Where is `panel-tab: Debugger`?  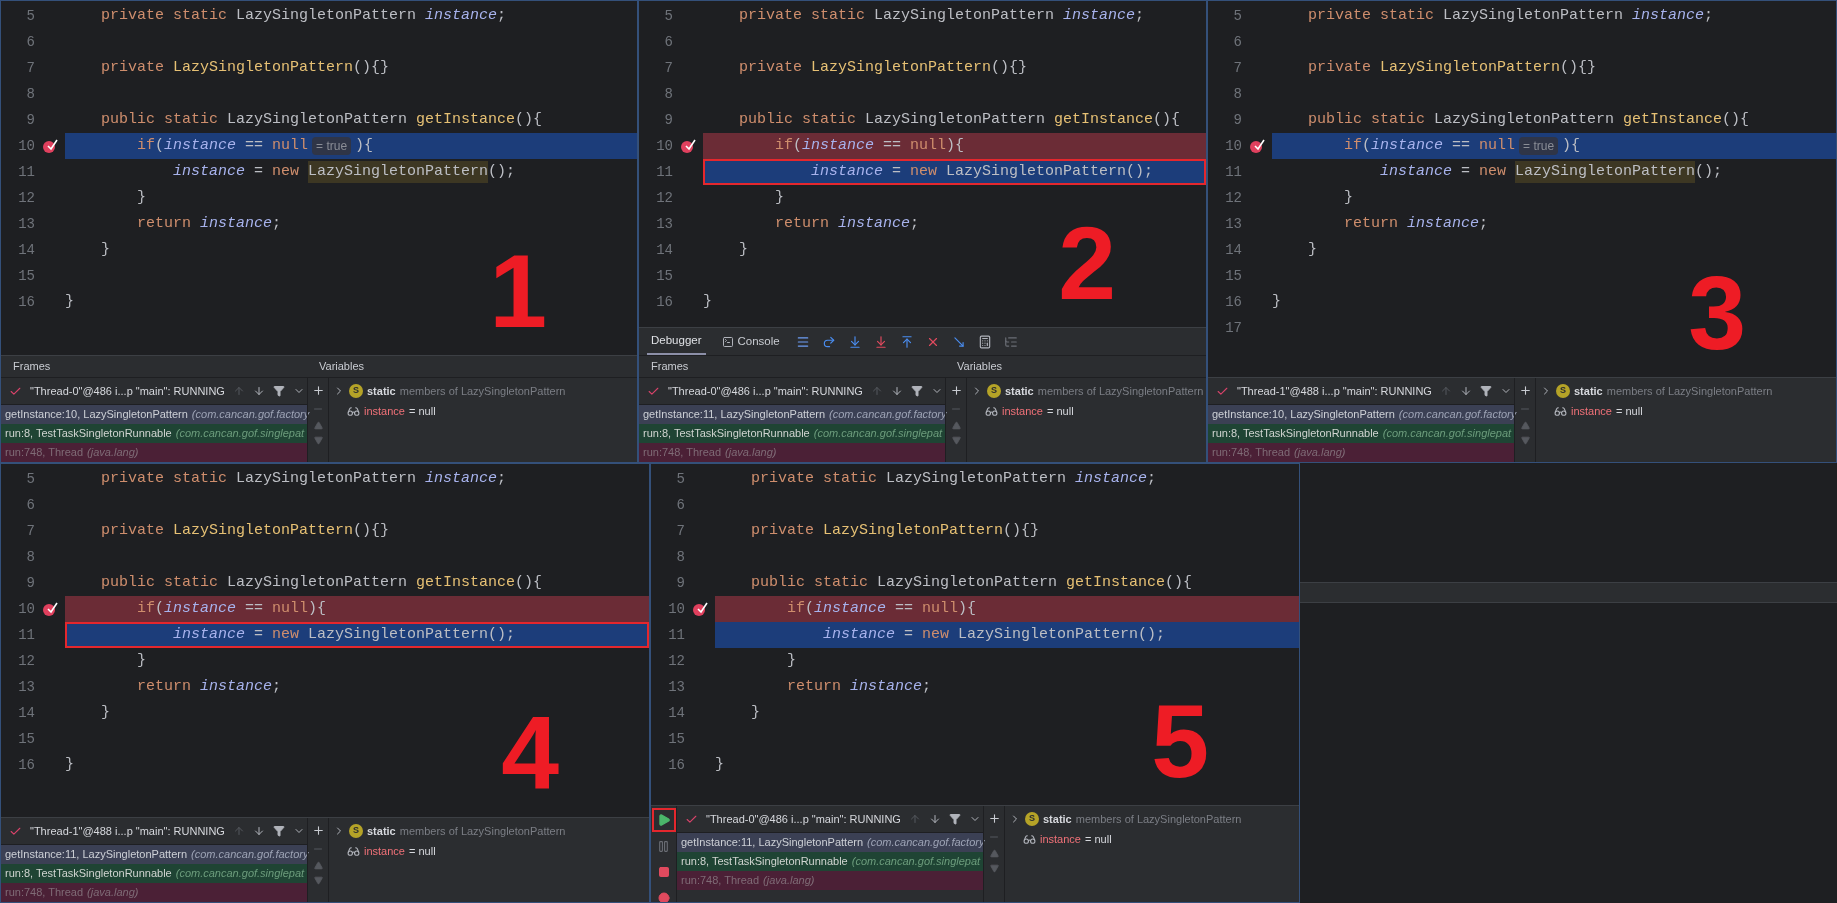
panel-tab: Debugger is located at coordinates (676, 341).